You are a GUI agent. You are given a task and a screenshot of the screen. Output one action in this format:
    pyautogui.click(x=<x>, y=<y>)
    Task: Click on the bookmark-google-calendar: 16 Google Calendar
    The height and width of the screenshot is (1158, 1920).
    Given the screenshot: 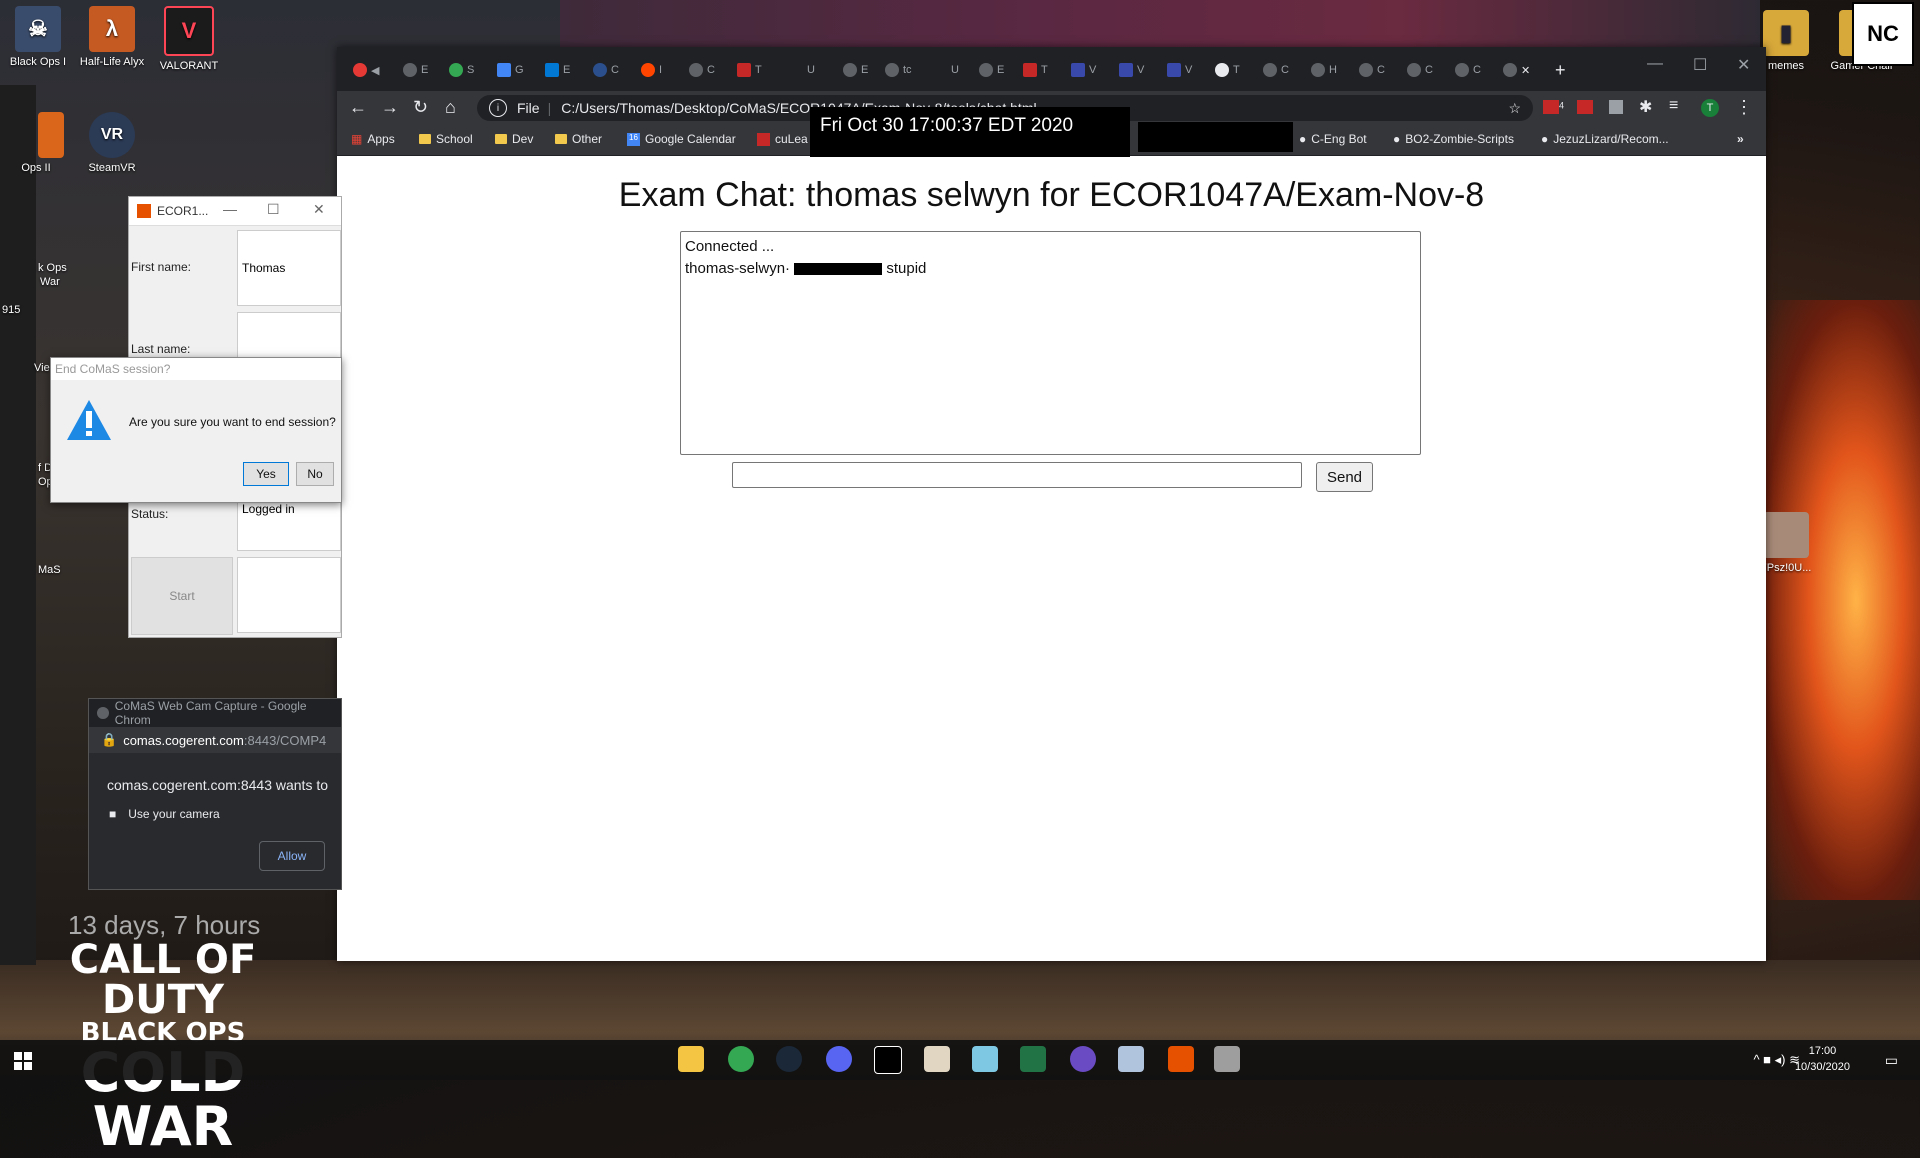 What is the action you would take?
    pyautogui.click(x=681, y=139)
    